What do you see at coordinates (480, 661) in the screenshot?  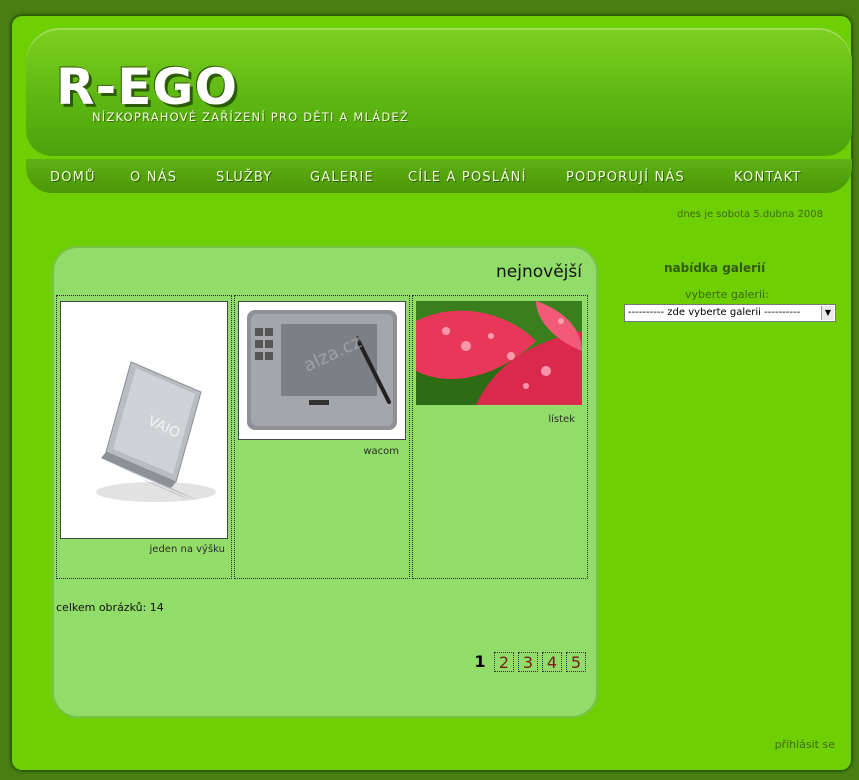 I see `page-current: 1` at bounding box center [480, 661].